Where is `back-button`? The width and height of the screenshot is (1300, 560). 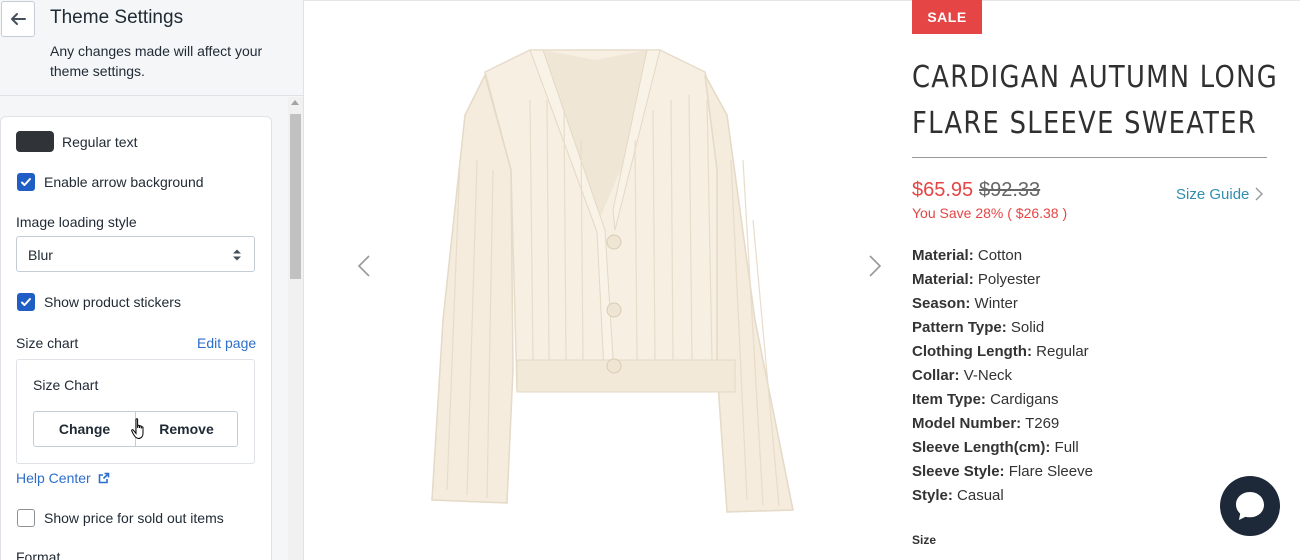 back-button is located at coordinates (18, 19).